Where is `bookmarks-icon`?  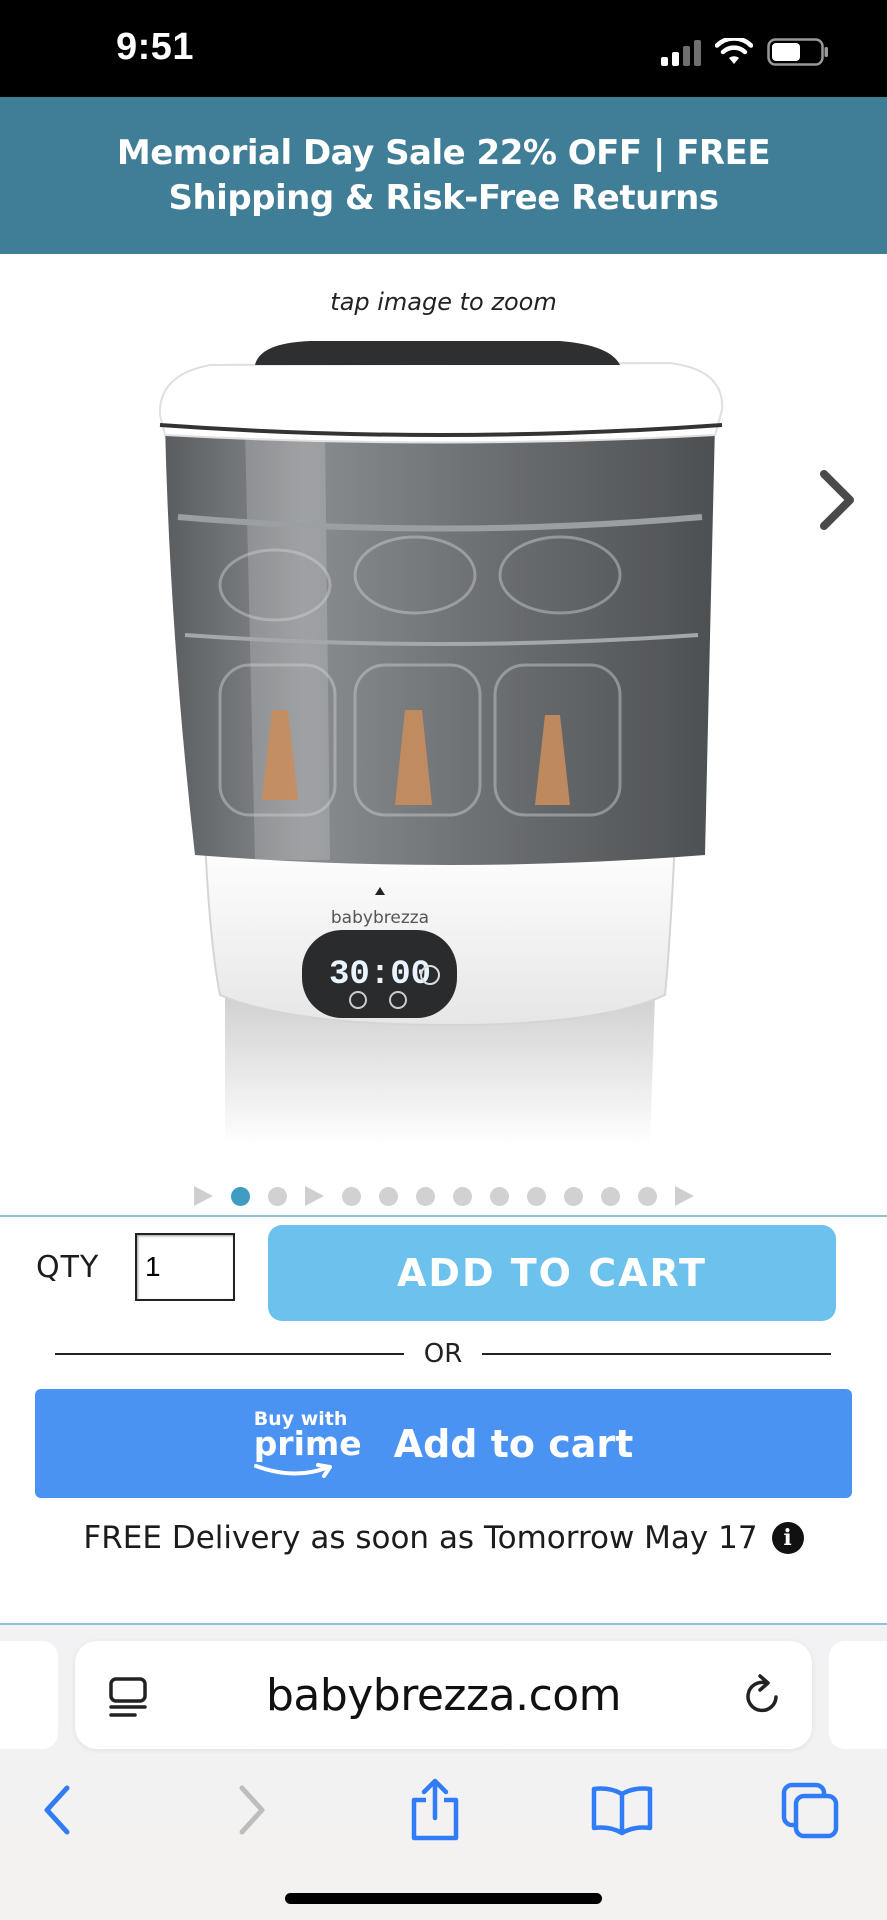
bookmarks-icon is located at coordinates (622, 1811).